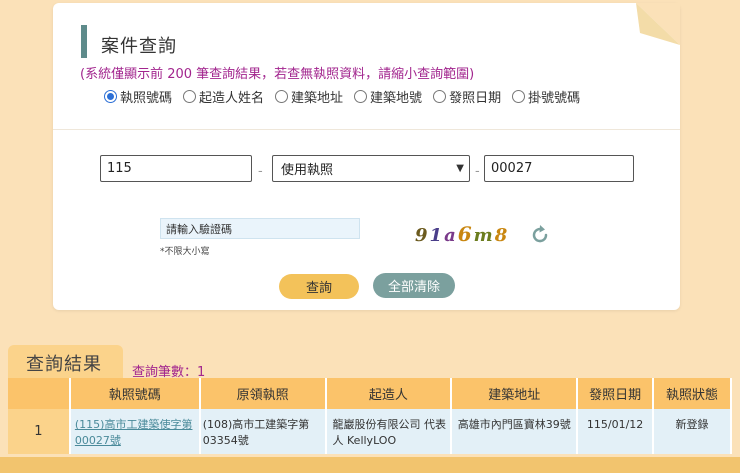  What do you see at coordinates (515, 393) in the screenshot?
I see `column-header-address: 建築地址` at bounding box center [515, 393].